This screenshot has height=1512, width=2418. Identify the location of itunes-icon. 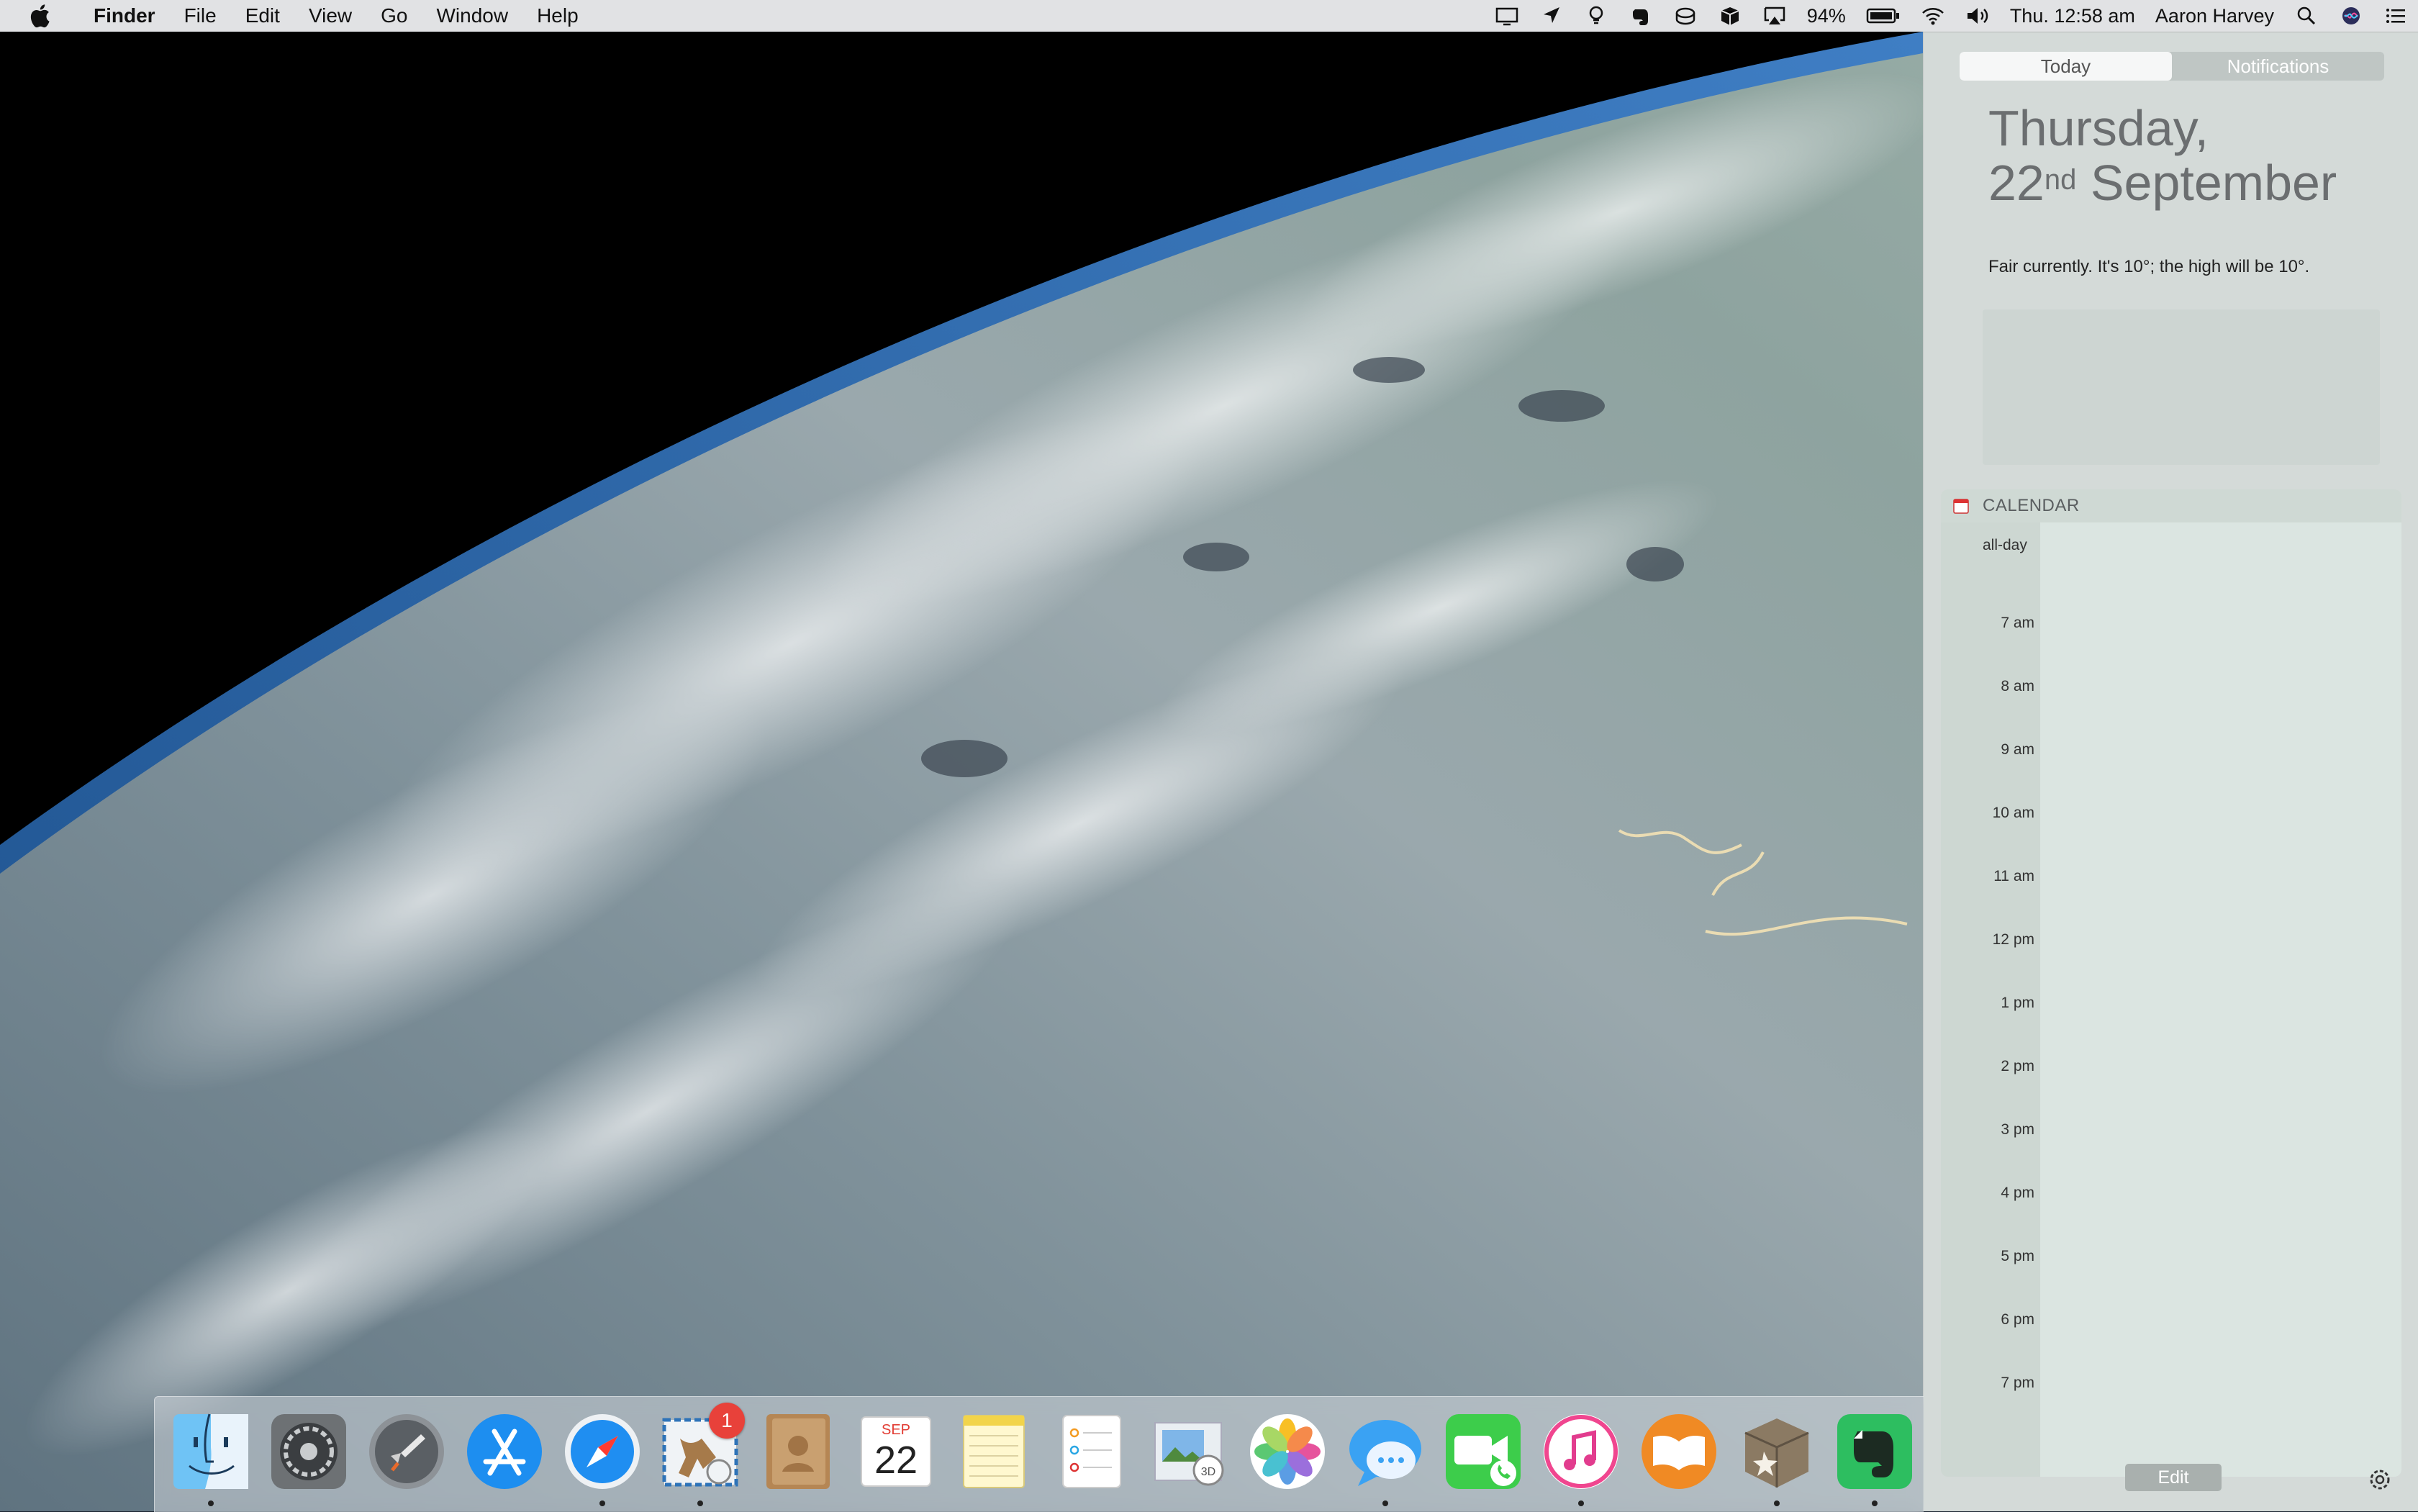
(1581, 1452).